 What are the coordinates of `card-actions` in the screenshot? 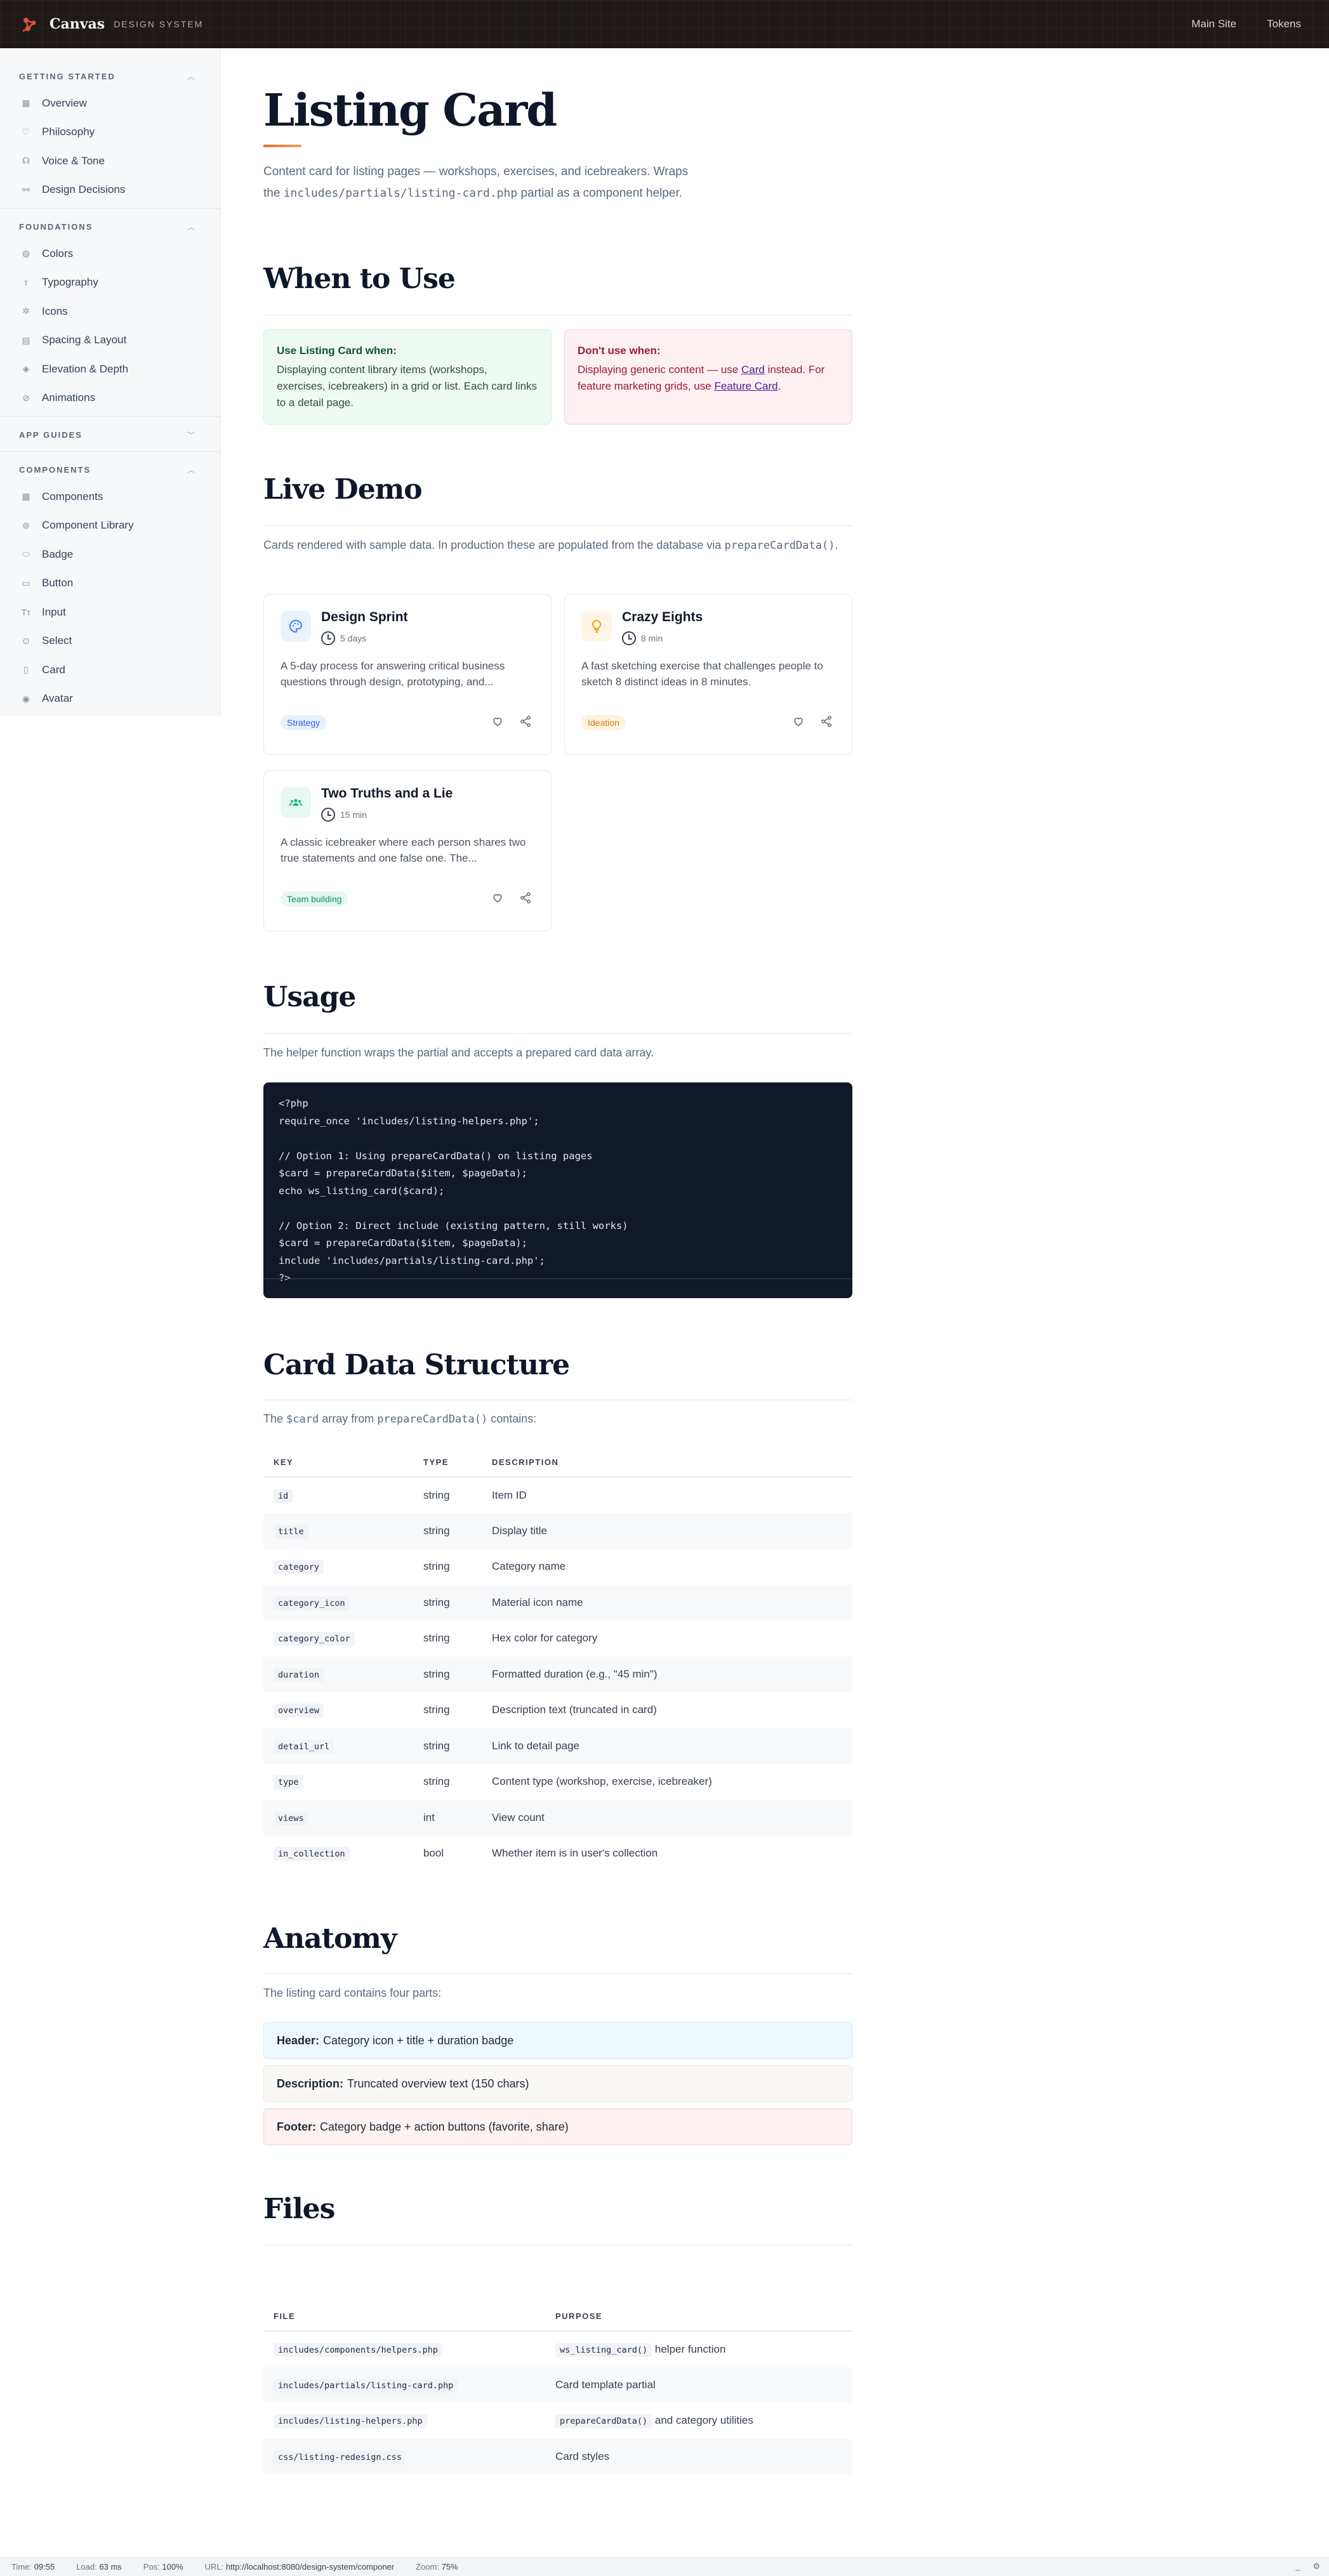 It's located at (511, 723).